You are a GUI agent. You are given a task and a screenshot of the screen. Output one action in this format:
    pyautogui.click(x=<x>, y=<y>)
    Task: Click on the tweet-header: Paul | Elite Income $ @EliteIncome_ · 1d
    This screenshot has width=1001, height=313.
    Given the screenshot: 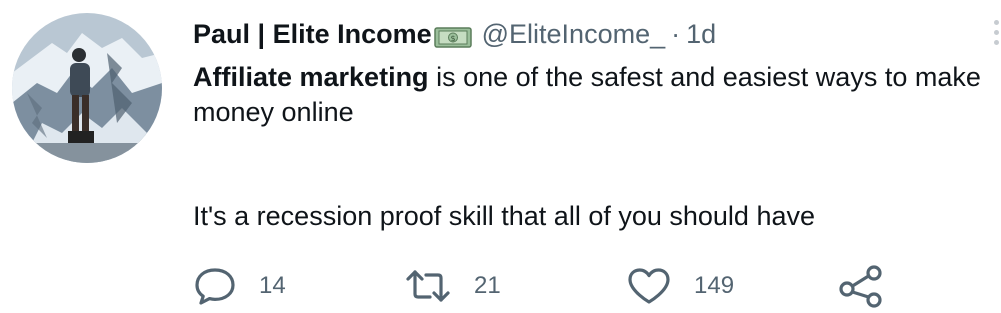 What is the action you would take?
    pyautogui.click(x=454, y=34)
    